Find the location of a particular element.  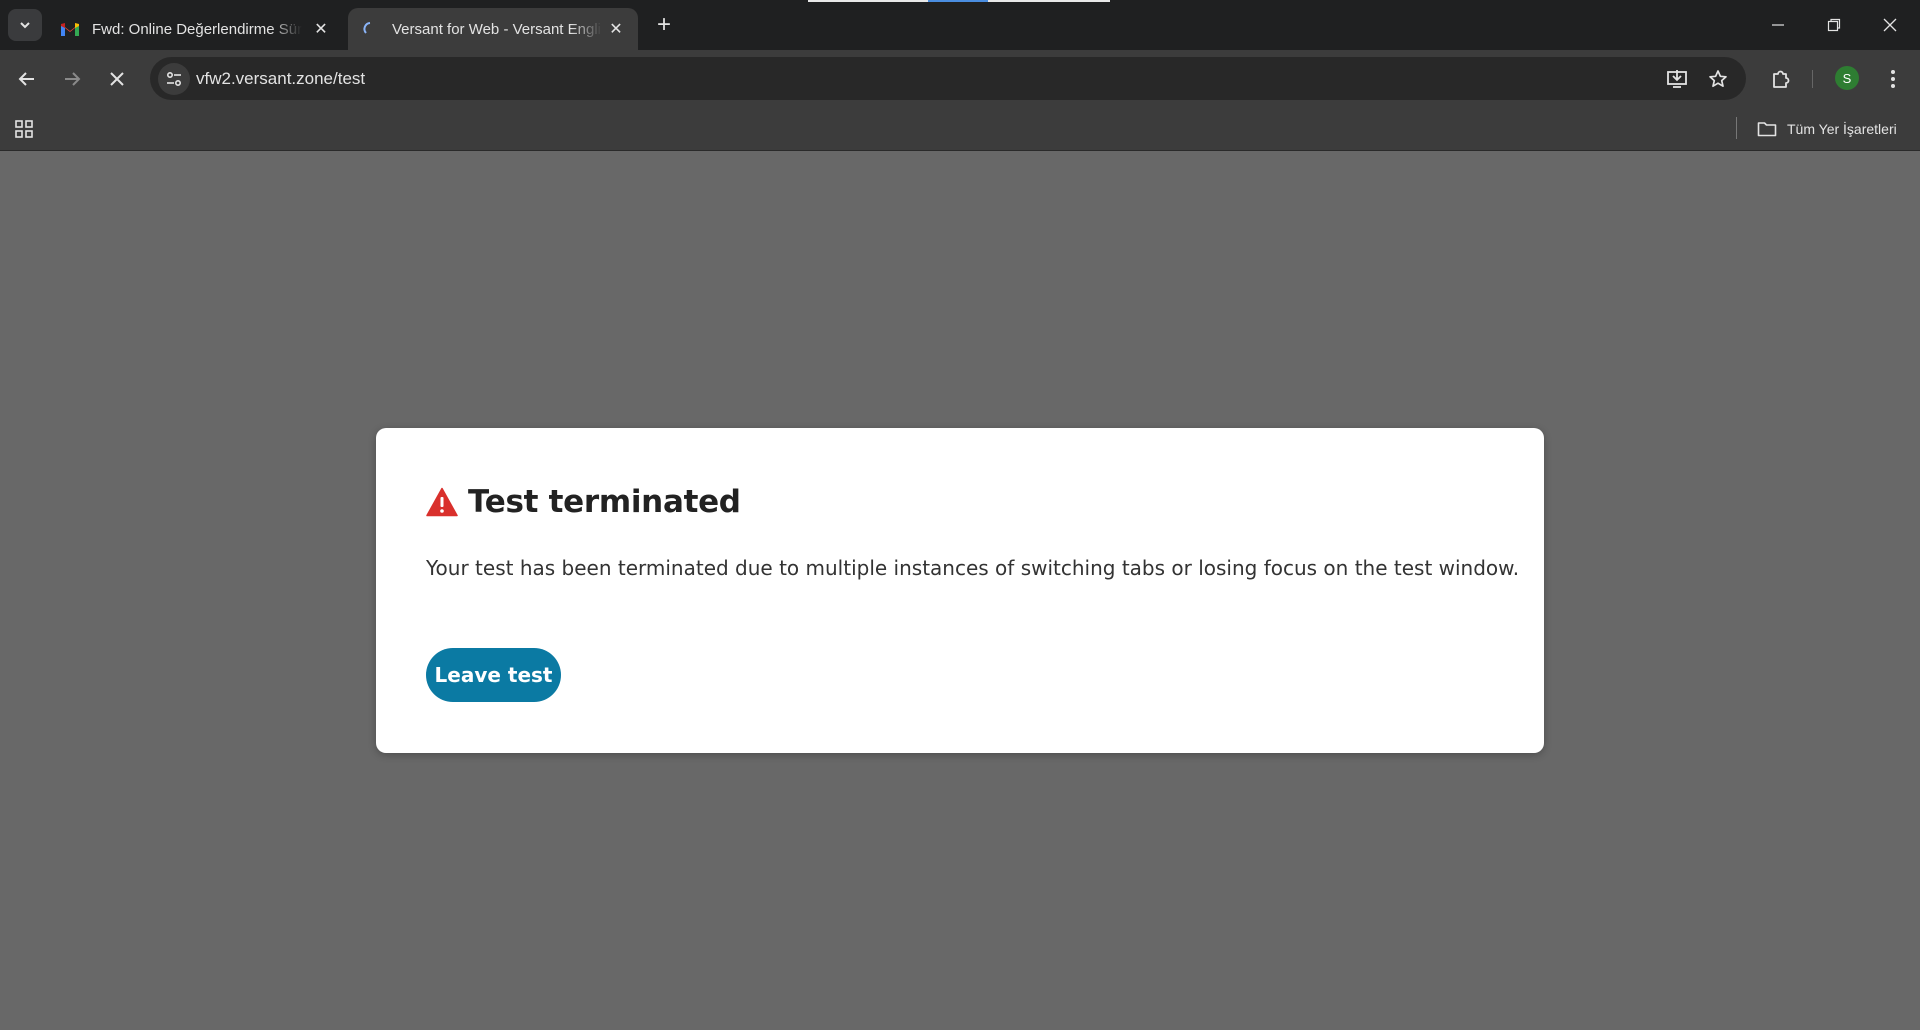

stop-loading-button is located at coordinates (117, 79).